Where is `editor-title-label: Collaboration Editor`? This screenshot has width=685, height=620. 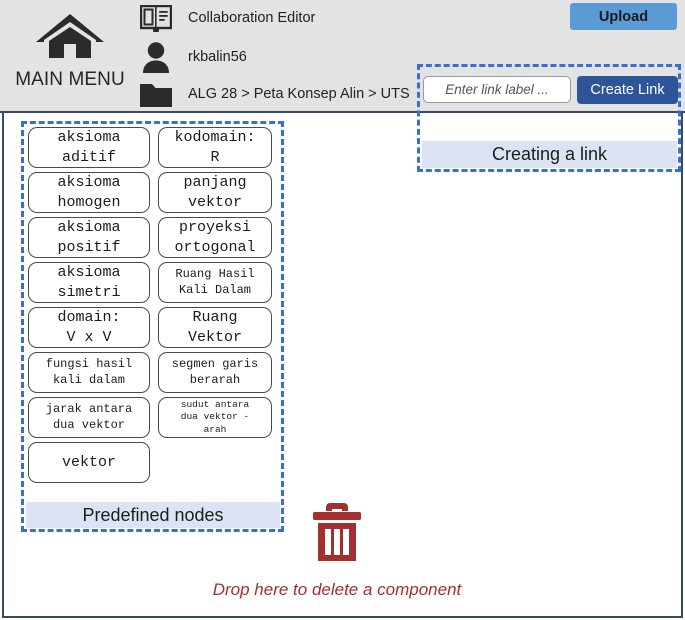
editor-title-label: Collaboration Editor is located at coordinates (252, 18).